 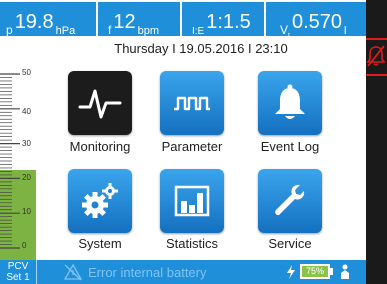 What do you see at coordinates (18, 277) in the screenshot?
I see `mode-set: Set 1` at bounding box center [18, 277].